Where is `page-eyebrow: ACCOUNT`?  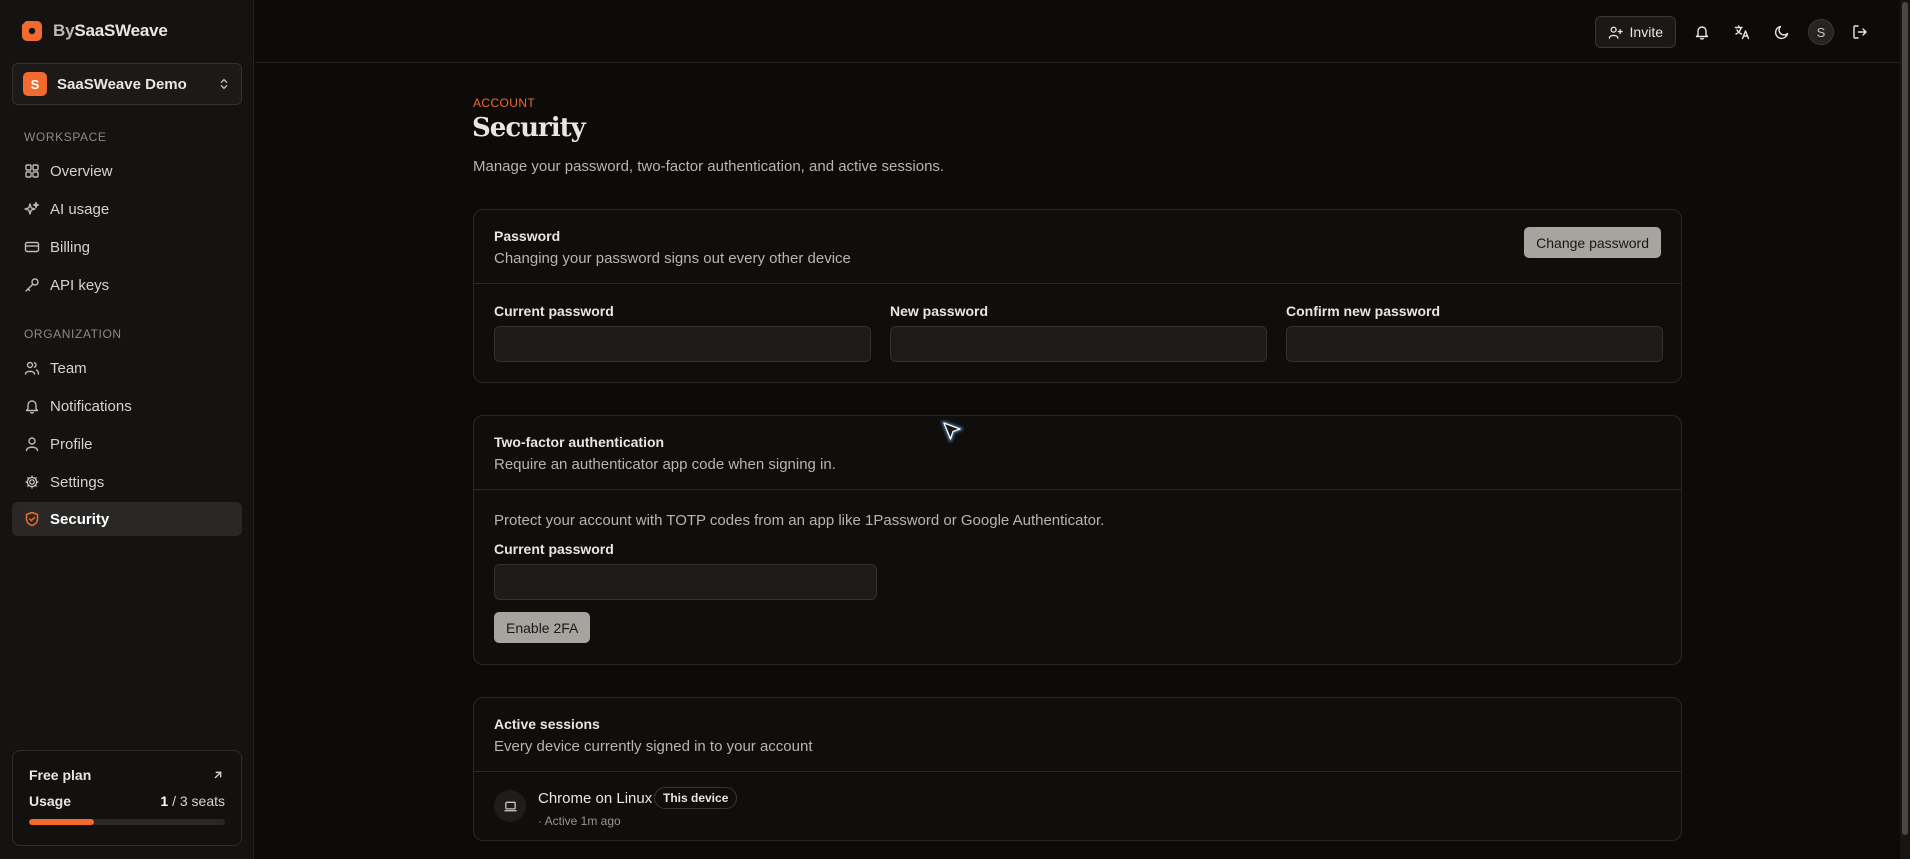 page-eyebrow: ACCOUNT is located at coordinates (504, 103).